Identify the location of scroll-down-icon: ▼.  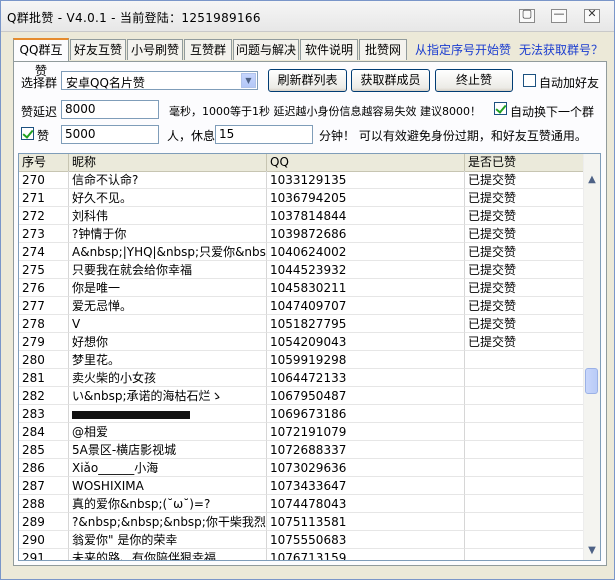
(592, 550).